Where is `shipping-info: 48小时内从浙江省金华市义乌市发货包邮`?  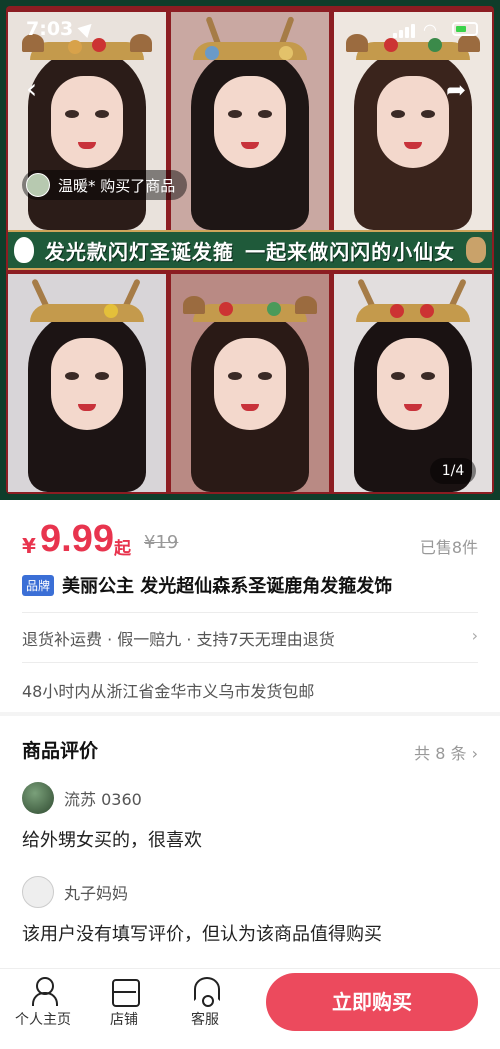 shipping-info: 48小时内从浙江省金华市义乌市发货包邮 is located at coordinates (168, 691).